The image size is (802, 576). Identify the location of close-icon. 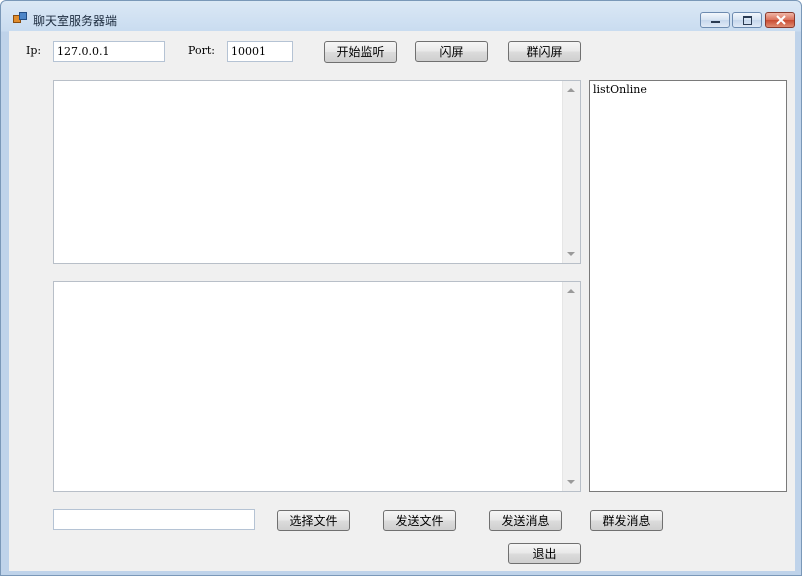
(781, 20).